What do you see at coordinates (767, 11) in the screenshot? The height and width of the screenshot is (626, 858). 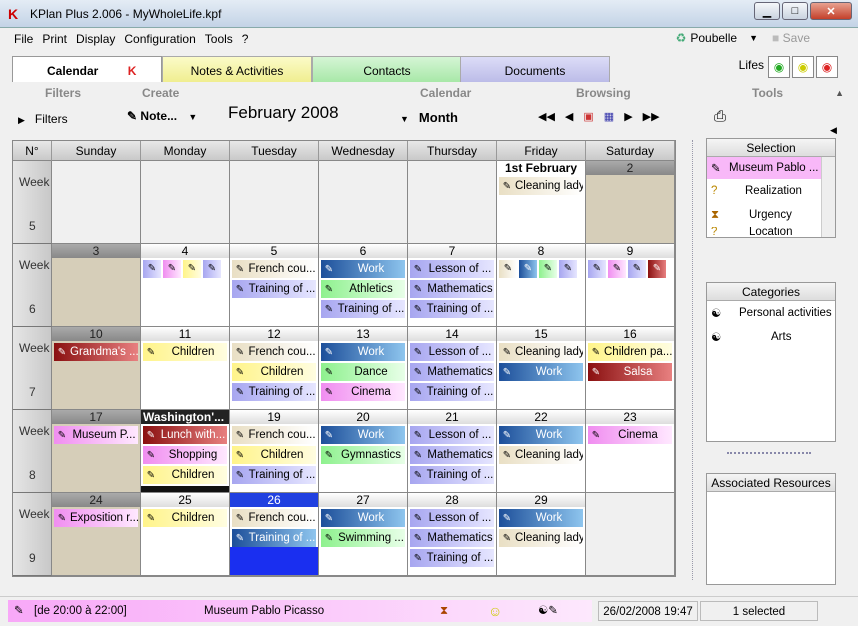 I see `minimize-button: ▁` at bounding box center [767, 11].